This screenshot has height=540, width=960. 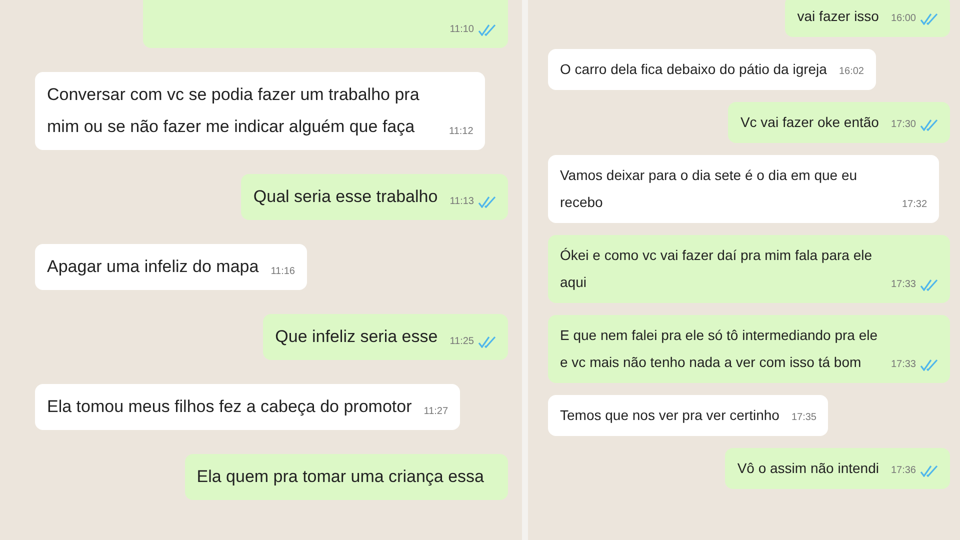 What do you see at coordinates (356, 337) in the screenshot?
I see `message-text: Que infeliz seria esse` at bounding box center [356, 337].